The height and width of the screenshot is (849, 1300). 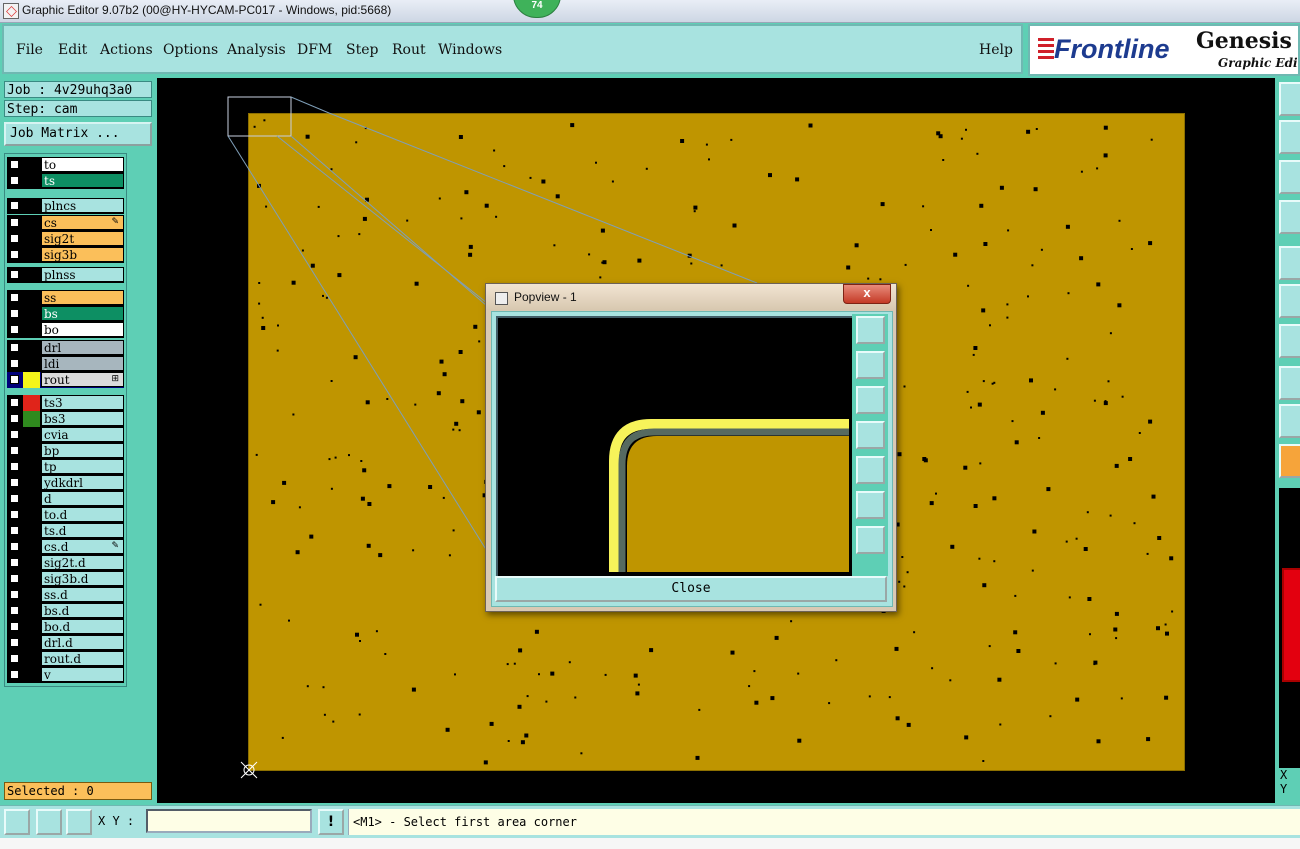 What do you see at coordinates (82, 222) in the screenshot?
I see `layer-name: cs ✎` at bounding box center [82, 222].